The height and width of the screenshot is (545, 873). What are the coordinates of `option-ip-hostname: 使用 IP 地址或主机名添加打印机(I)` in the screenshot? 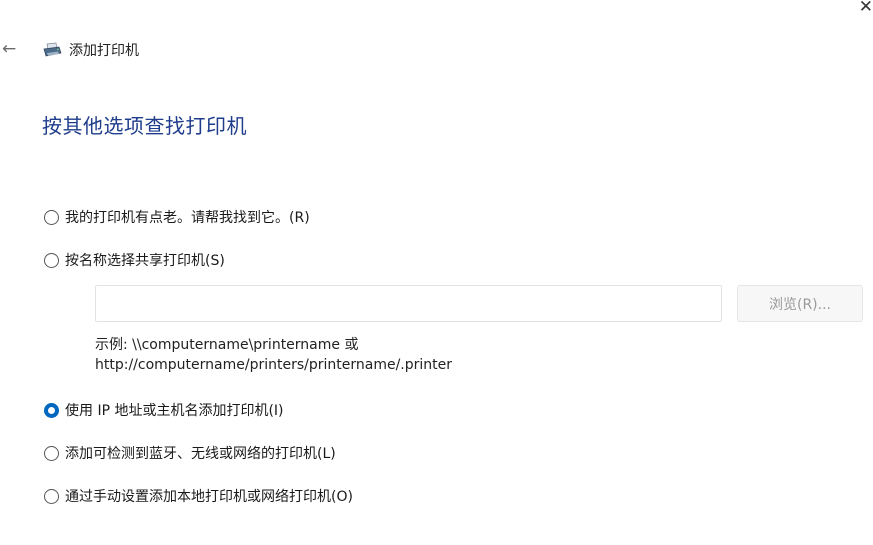 It's located at (164, 410).